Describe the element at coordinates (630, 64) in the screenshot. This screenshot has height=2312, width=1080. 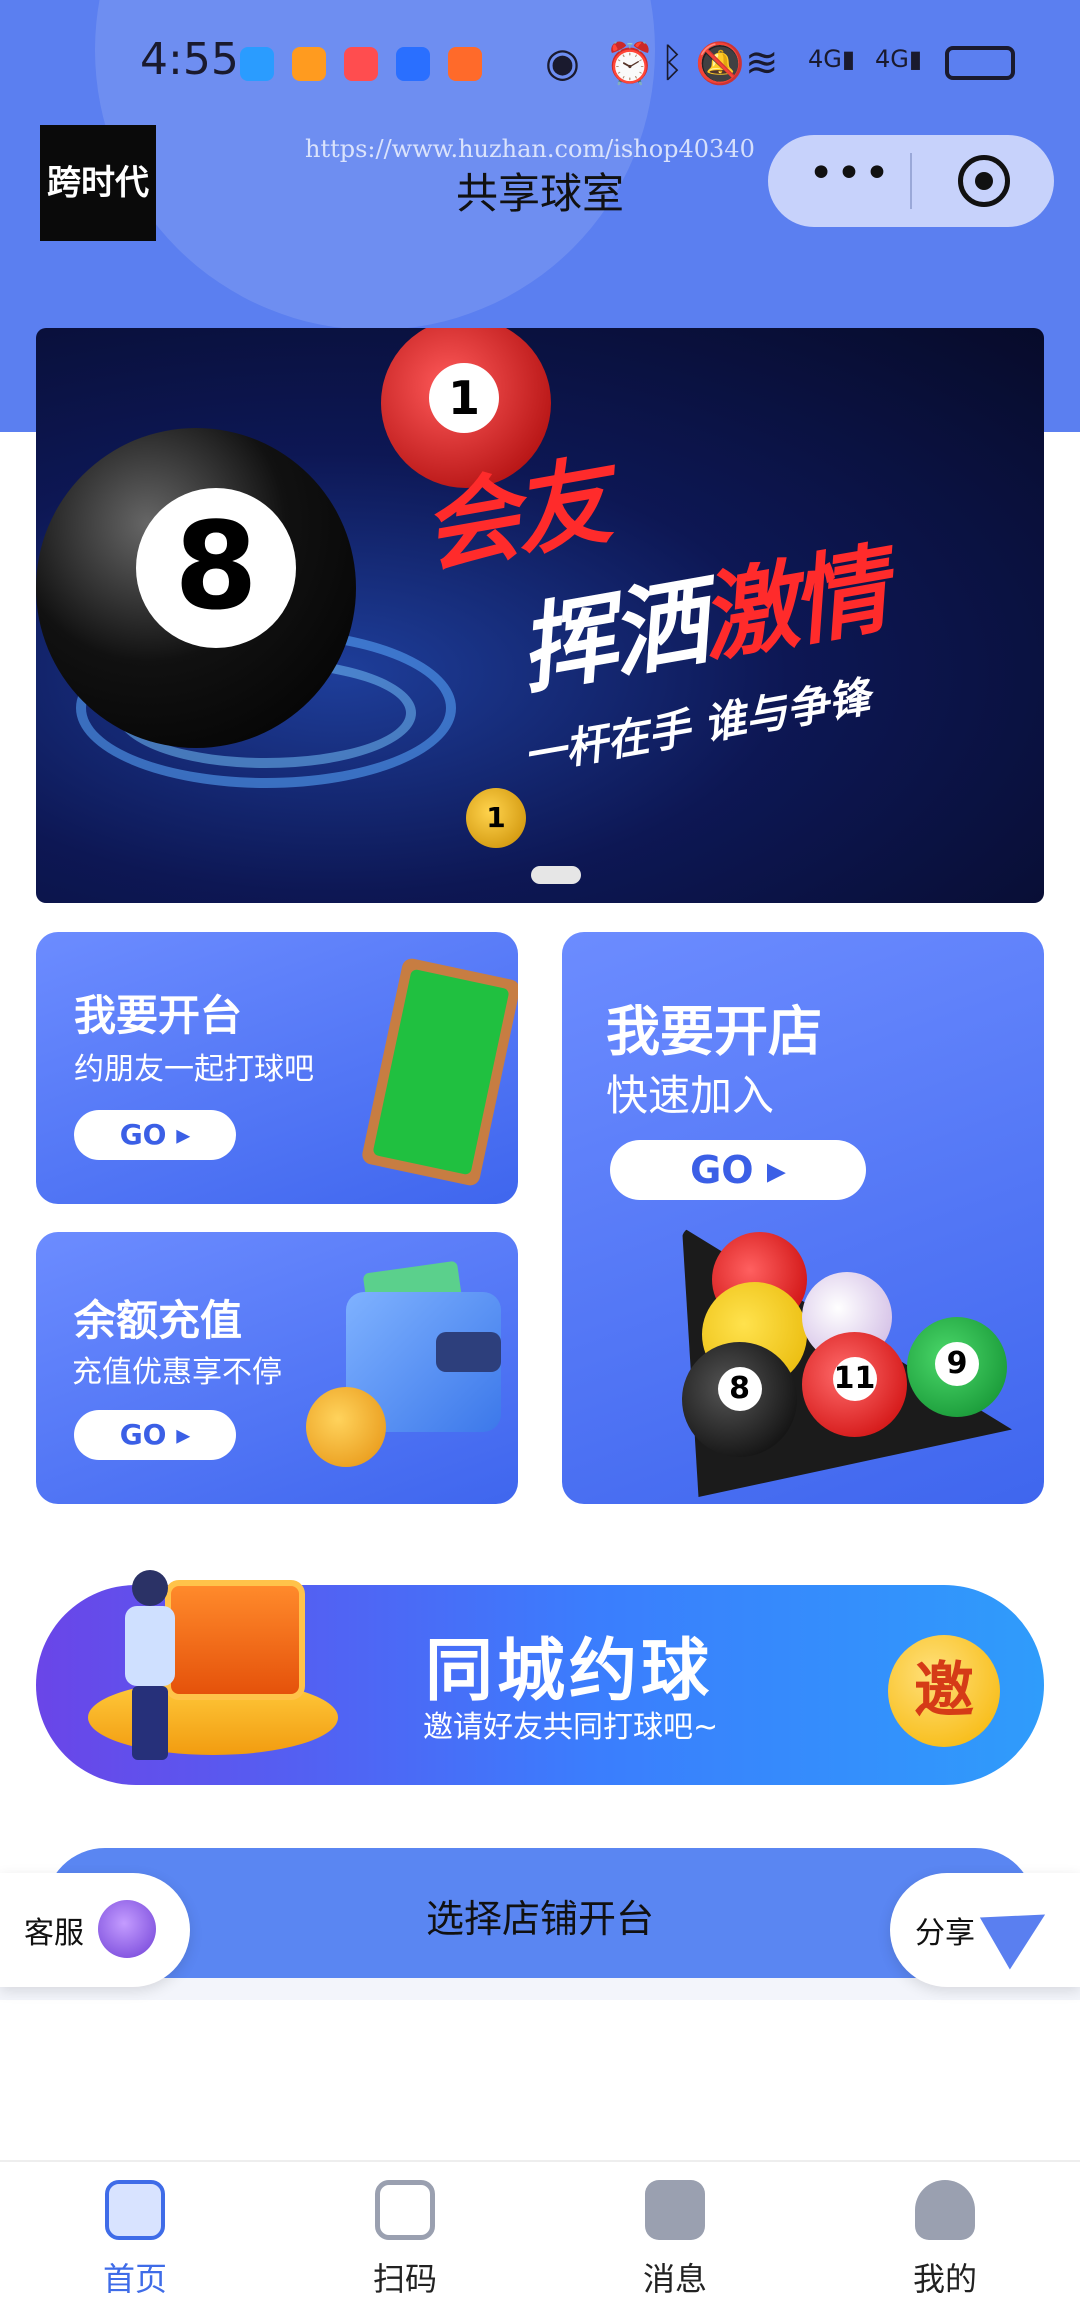
I see `alarm-icon: ⏰` at that location.